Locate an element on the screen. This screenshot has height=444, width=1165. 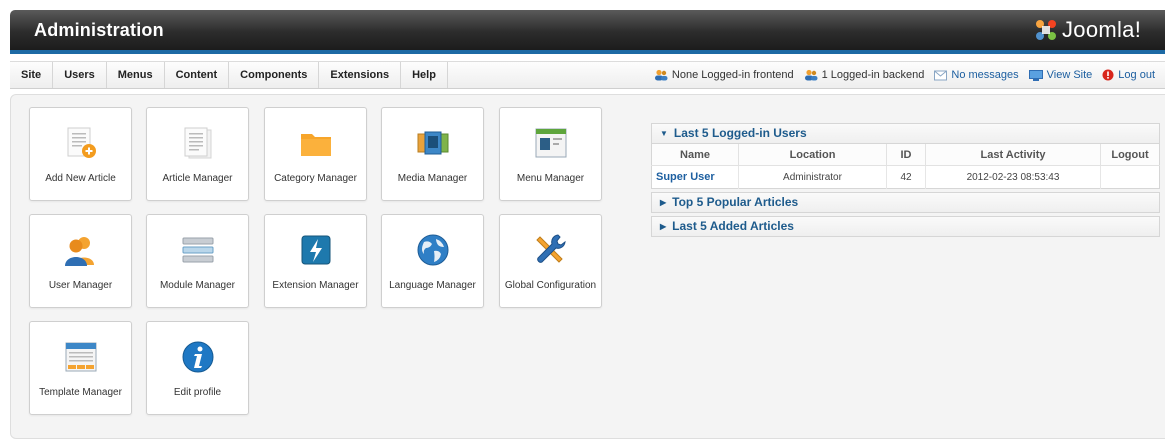
col-last-activity: Last Activity is located at coordinates (1013, 155).